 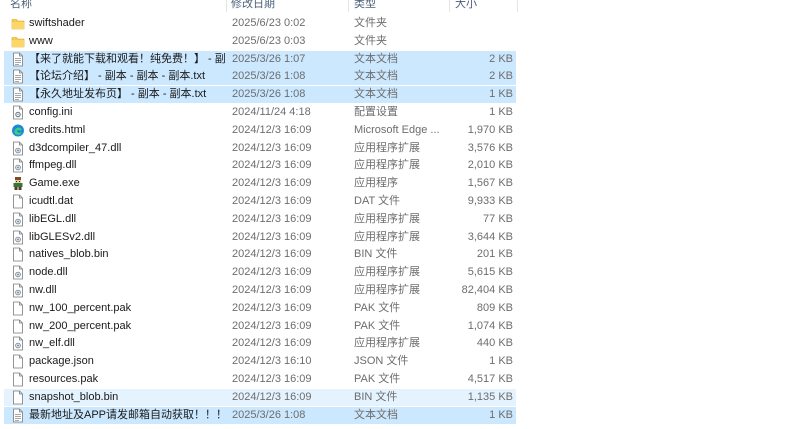 I want to click on file-name: Game.exe, so click(x=54, y=183).